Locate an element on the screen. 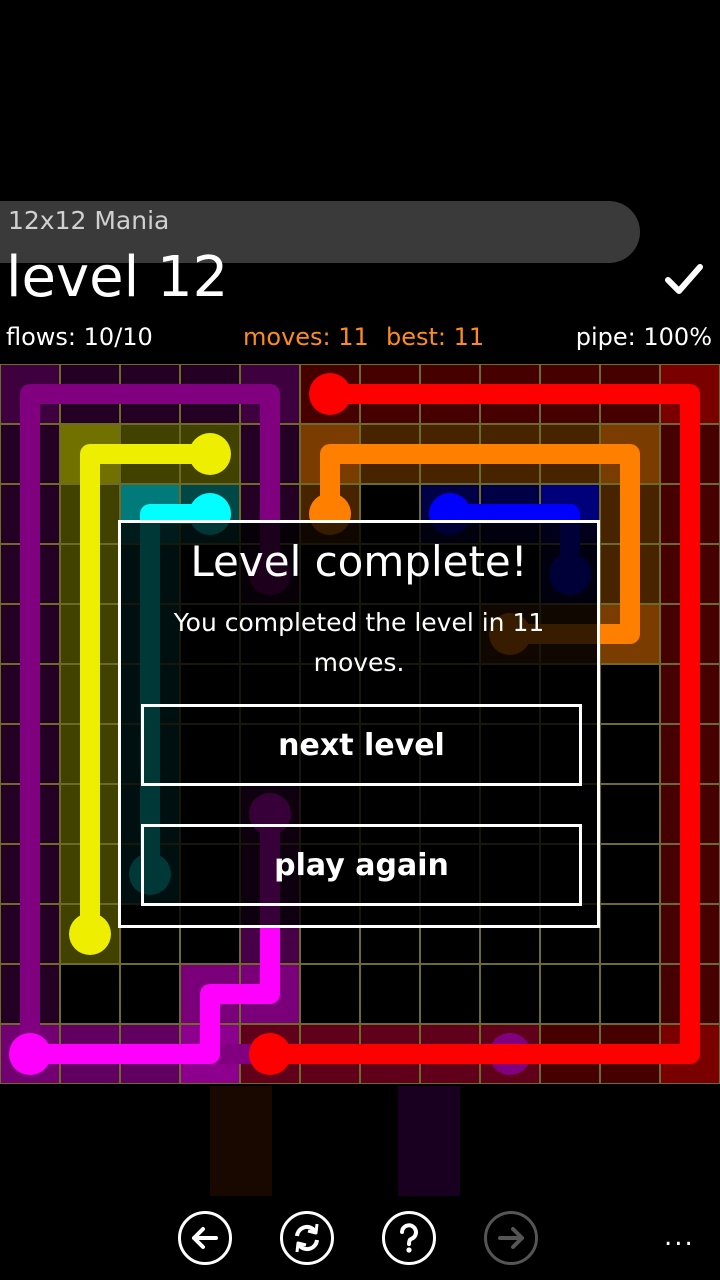 This screenshot has width=720, height=1280. forward-button is located at coordinates (511, 1238).